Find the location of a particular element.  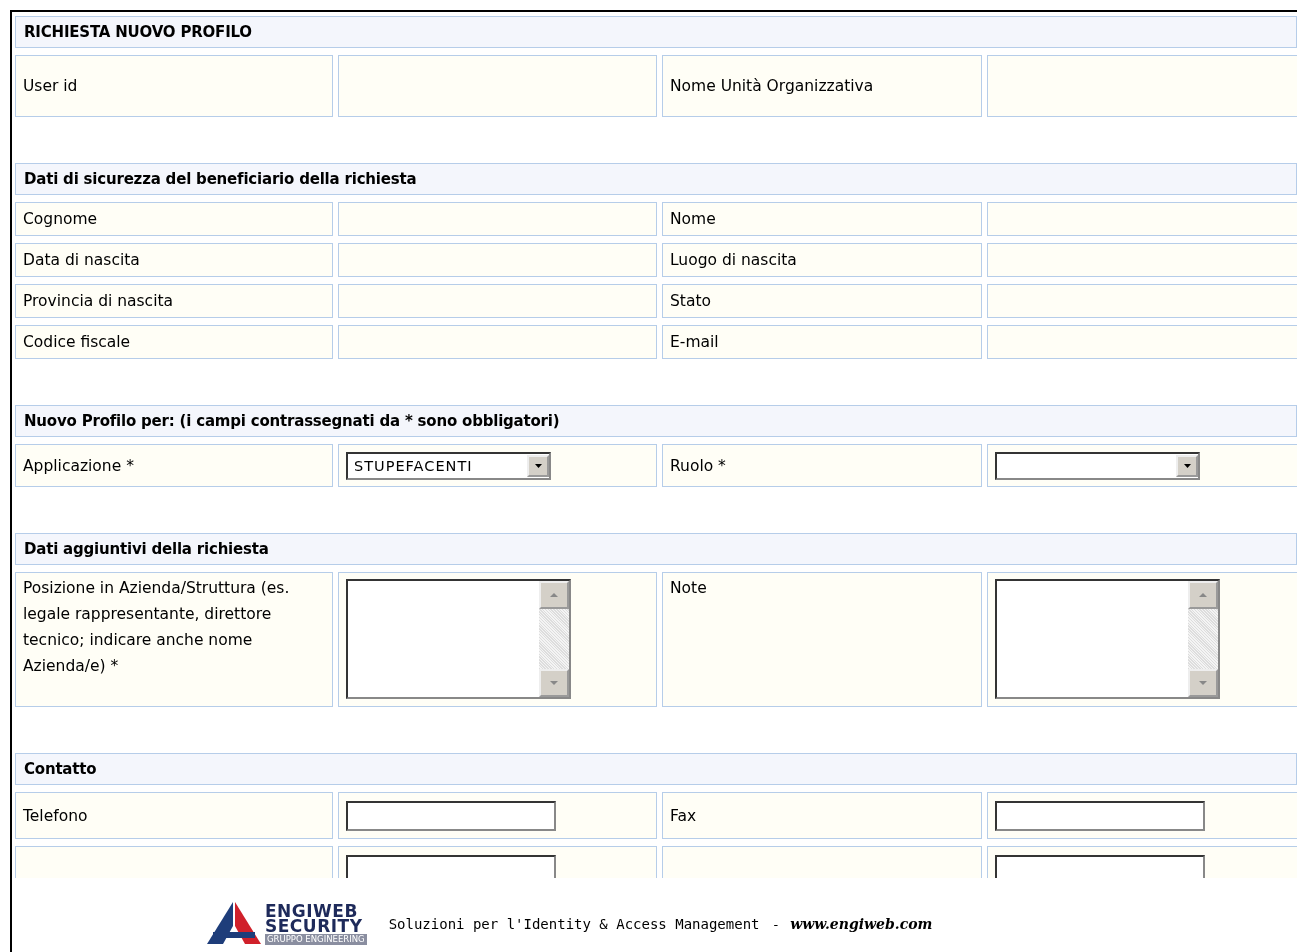

field-label: Nome is located at coordinates (693, 219).